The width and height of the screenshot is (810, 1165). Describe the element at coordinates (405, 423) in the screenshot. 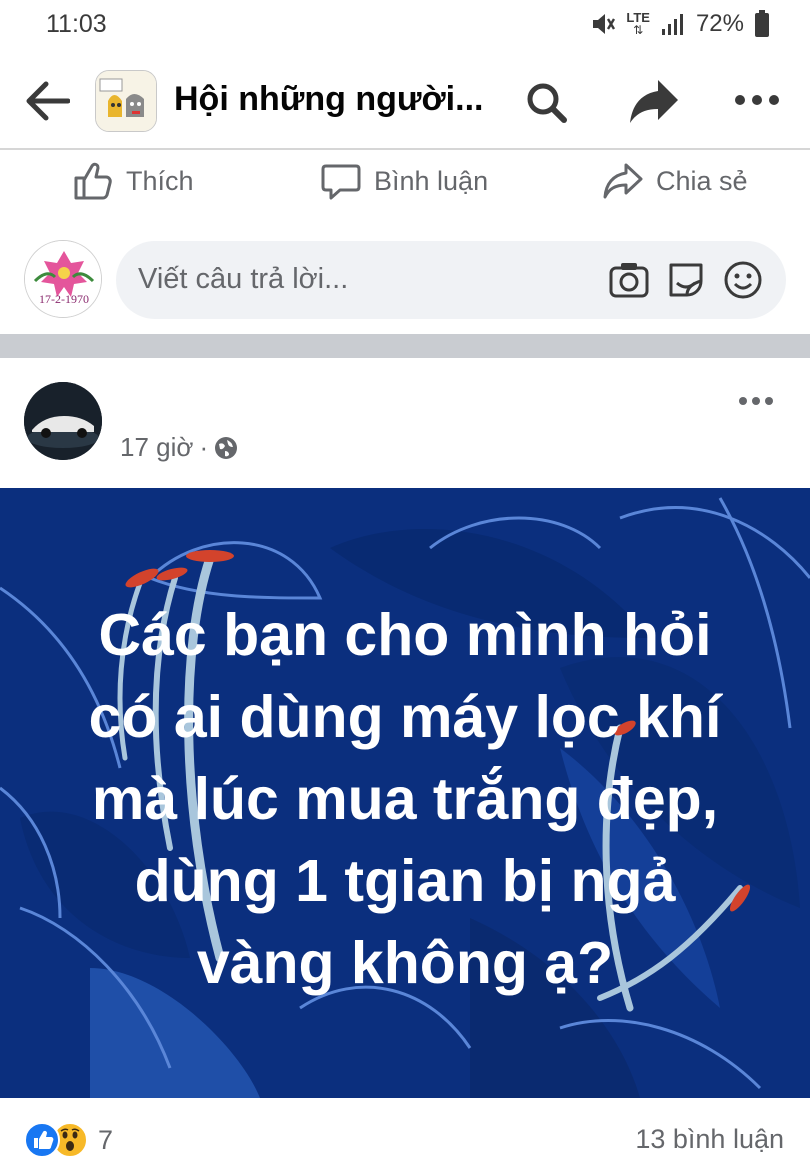

I see `post-header: 17 giờ ·` at that location.